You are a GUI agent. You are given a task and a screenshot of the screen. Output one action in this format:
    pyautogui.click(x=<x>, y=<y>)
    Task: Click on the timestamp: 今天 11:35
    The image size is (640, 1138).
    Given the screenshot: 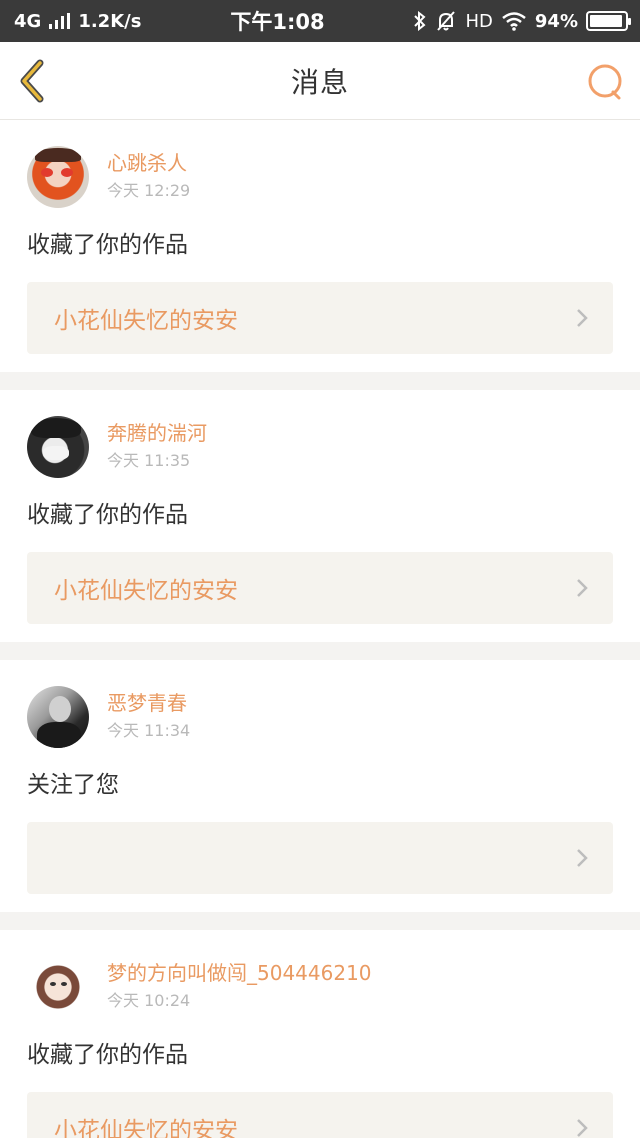 What is the action you would take?
    pyautogui.click(x=149, y=460)
    